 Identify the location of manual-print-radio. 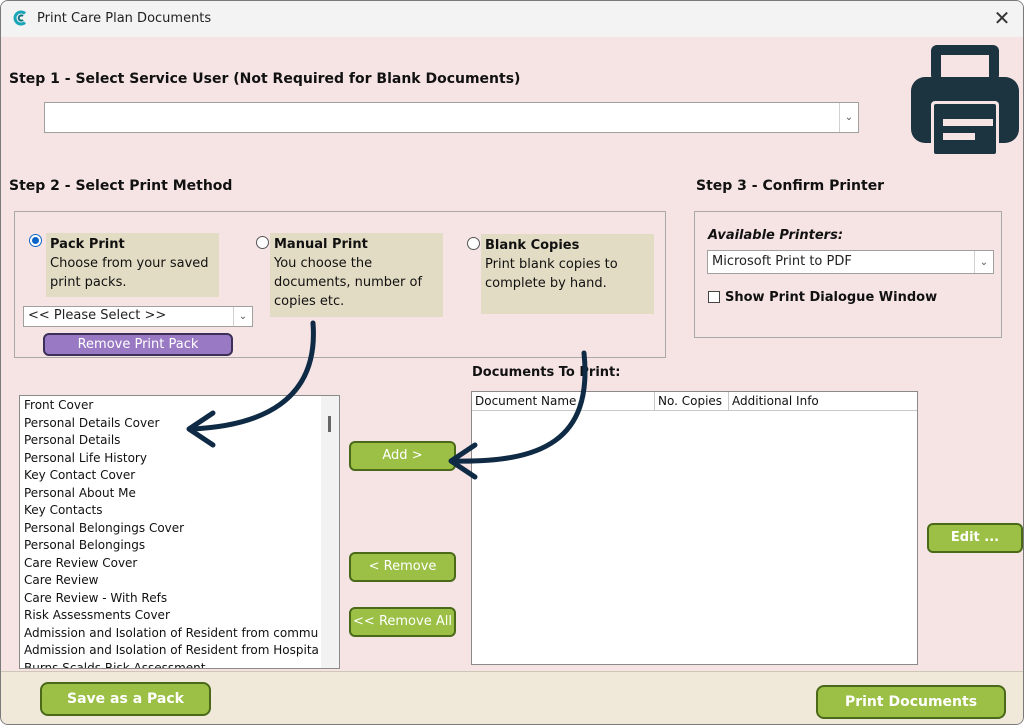
(262, 242).